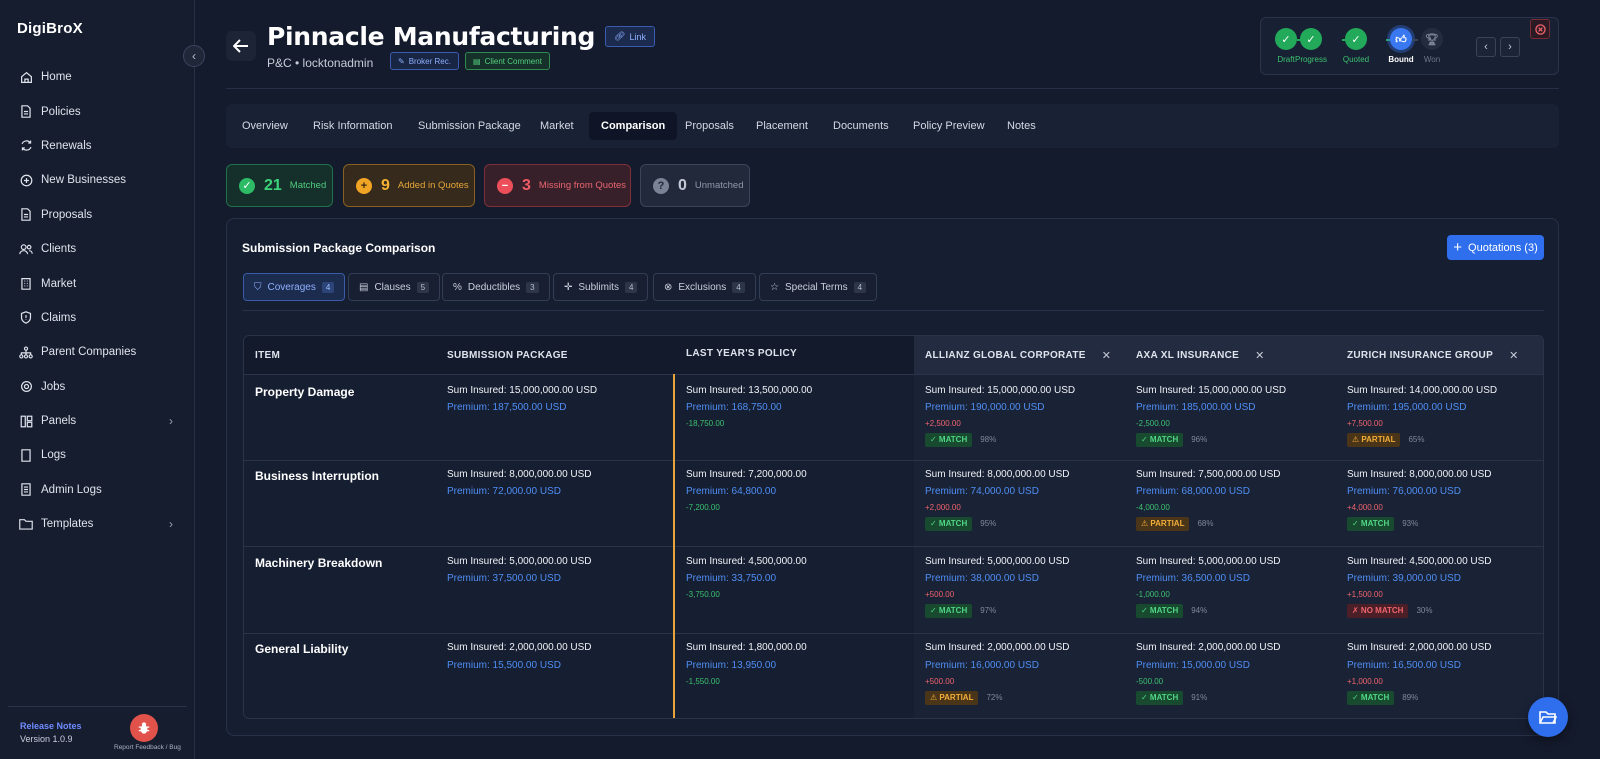  I want to click on filter-label: Exclusions, so click(702, 287).